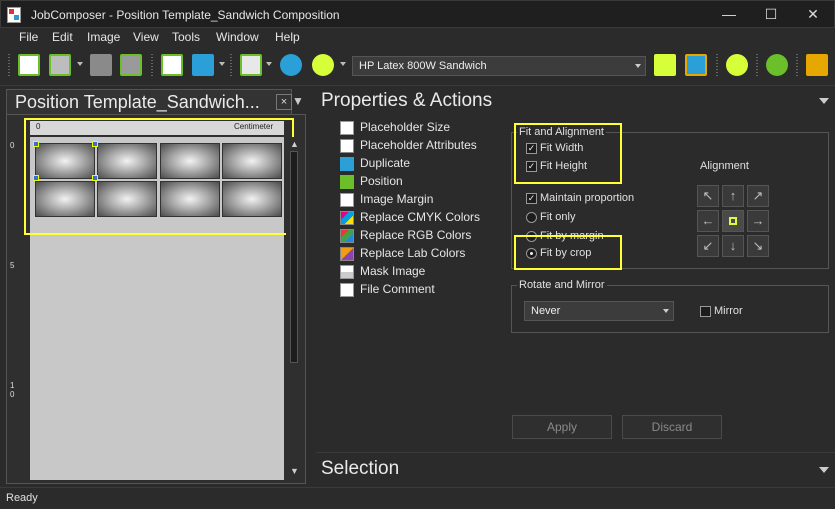 This screenshot has height=509, width=835. I want to click on maximize-button: ☐, so click(771, 14).